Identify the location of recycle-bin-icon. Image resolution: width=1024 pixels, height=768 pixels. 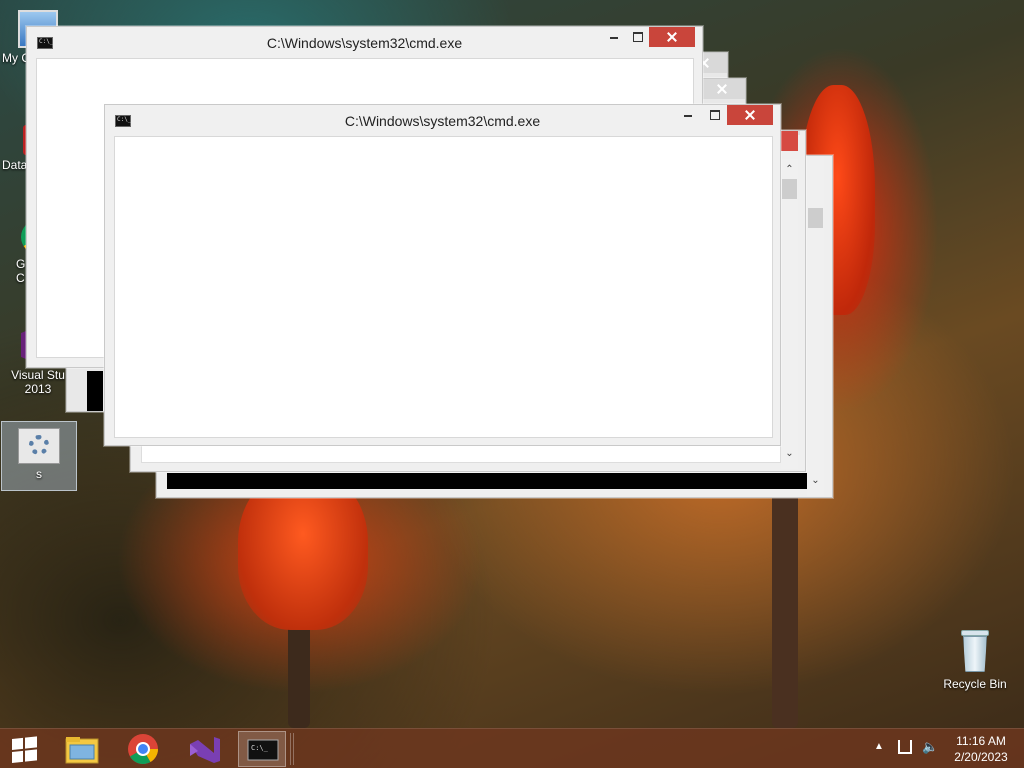
(975, 652).